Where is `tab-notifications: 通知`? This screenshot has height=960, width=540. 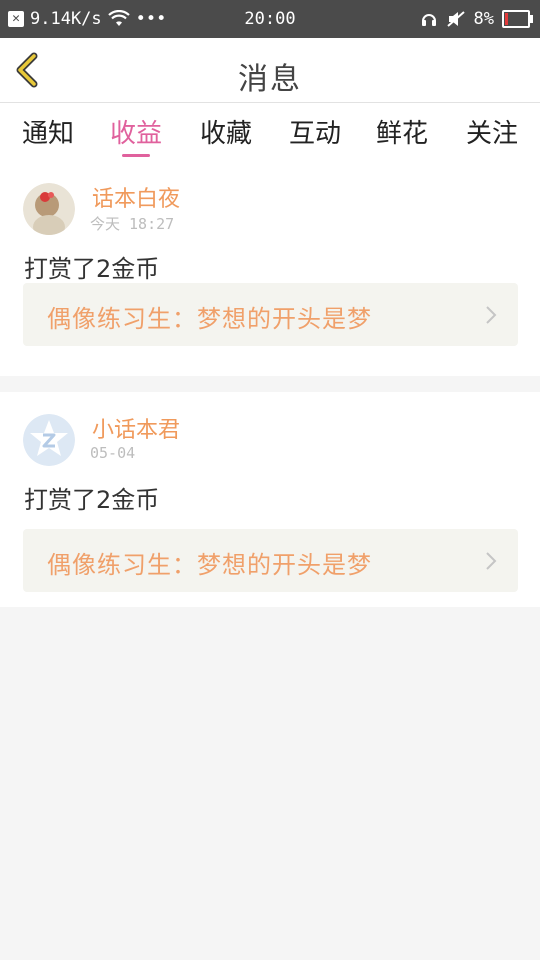
tab-notifications: 通知 is located at coordinates (48, 135).